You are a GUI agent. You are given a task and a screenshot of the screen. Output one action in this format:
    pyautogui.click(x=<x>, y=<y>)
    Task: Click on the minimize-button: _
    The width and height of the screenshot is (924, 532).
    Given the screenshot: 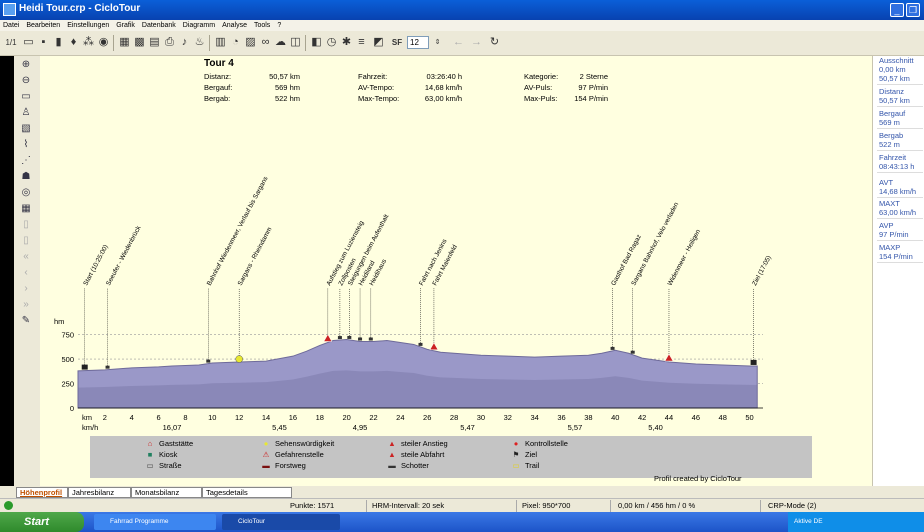 What is the action you would take?
    pyautogui.click(x=897, y=10)
    